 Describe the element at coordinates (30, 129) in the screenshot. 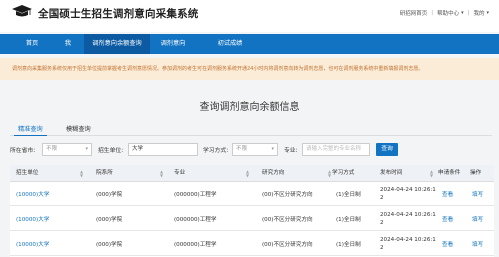

I see `tab-exact-query: 精准查询` at that location.